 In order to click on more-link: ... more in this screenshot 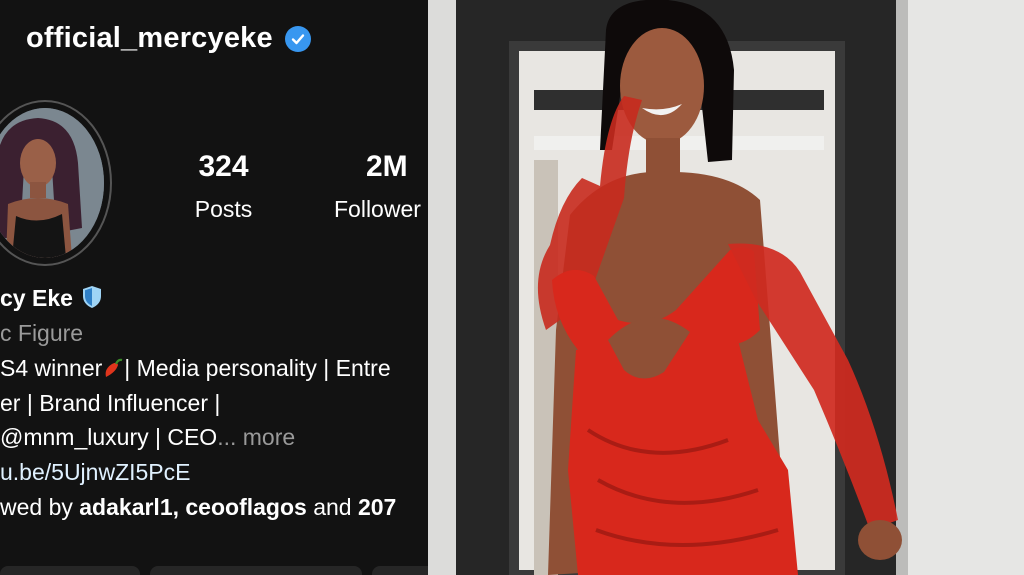, I will do `click(256, 437)`.